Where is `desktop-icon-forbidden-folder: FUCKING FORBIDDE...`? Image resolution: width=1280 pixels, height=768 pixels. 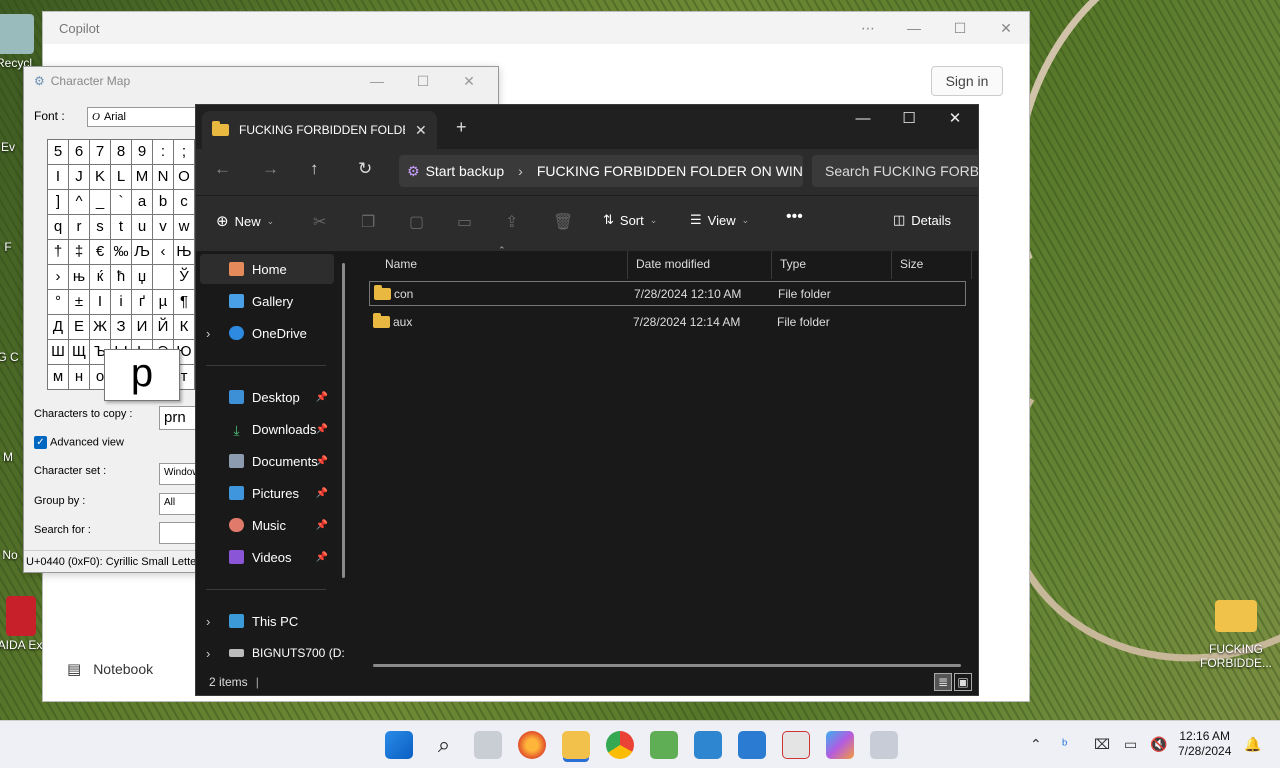
desktop-icon-forbidden-folder: FUCKING FORBIDDE... is located at coordinates (1236, 635).